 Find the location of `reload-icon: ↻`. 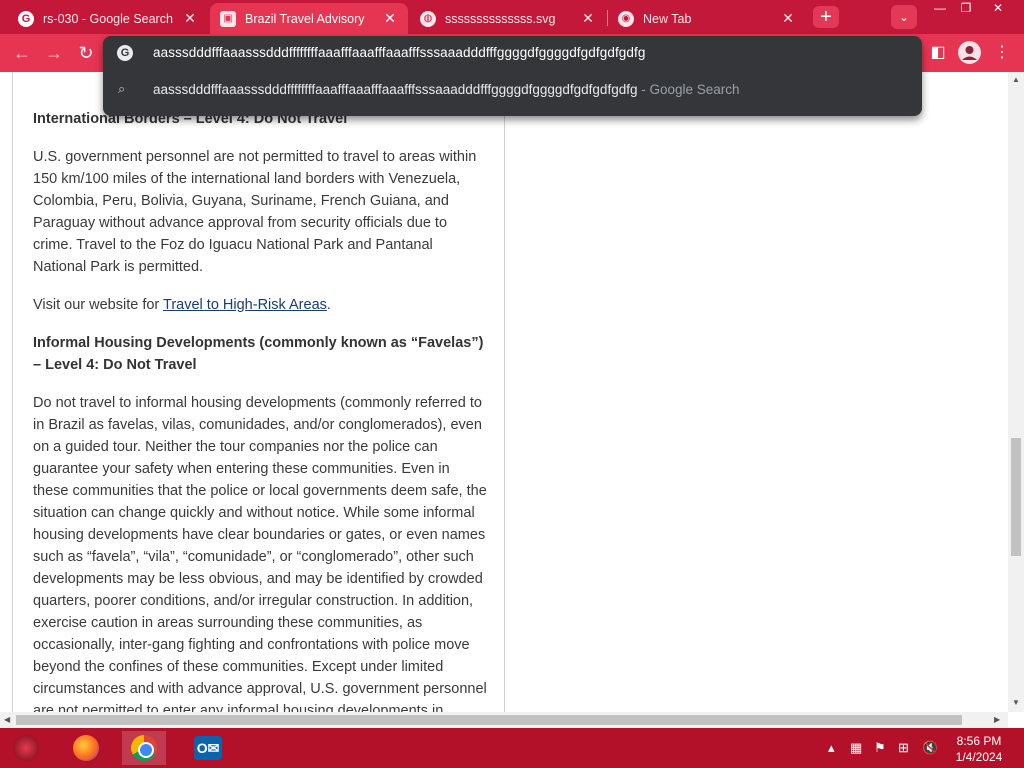

reload-icon: ↻ is located at coordinates (86, 53).